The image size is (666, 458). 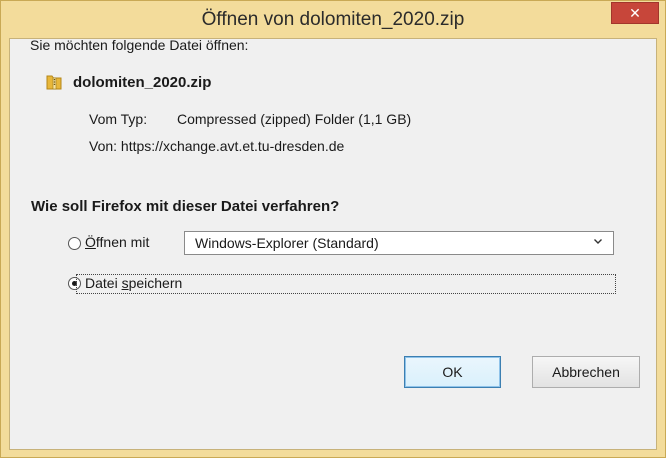 I want to click on close-icon: ✕, so click(x=635, y=12).